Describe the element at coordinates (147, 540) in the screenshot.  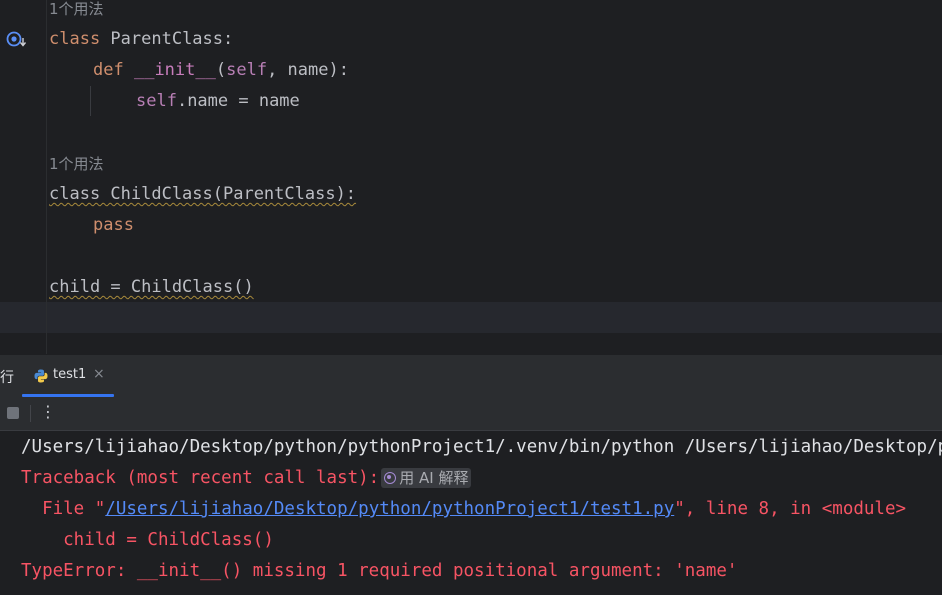
I see `console-code-line: child = ChildClass()` at that location.